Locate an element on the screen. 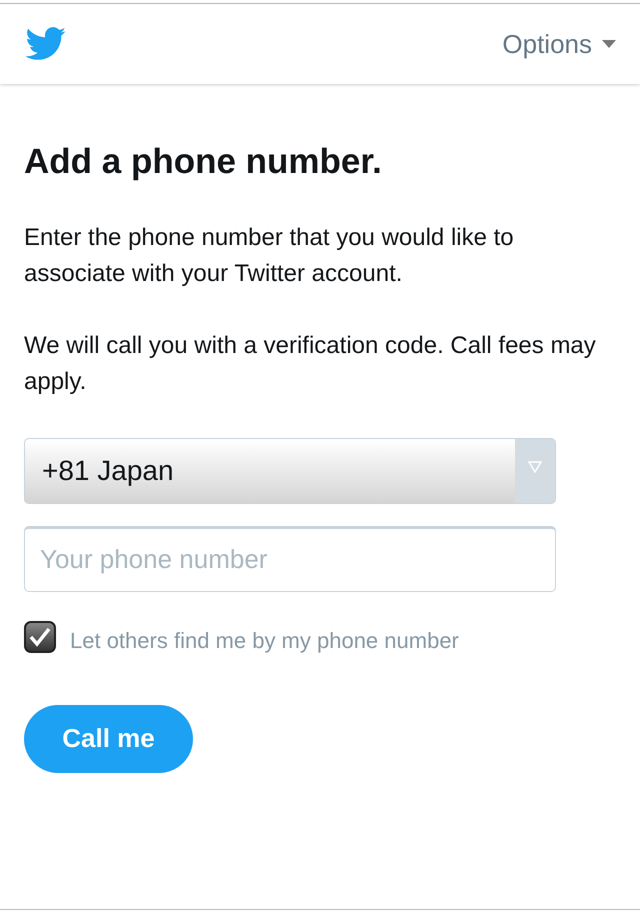 This screenshot has height=916, width=640. caret-icon is located at coordinates (609, 44).